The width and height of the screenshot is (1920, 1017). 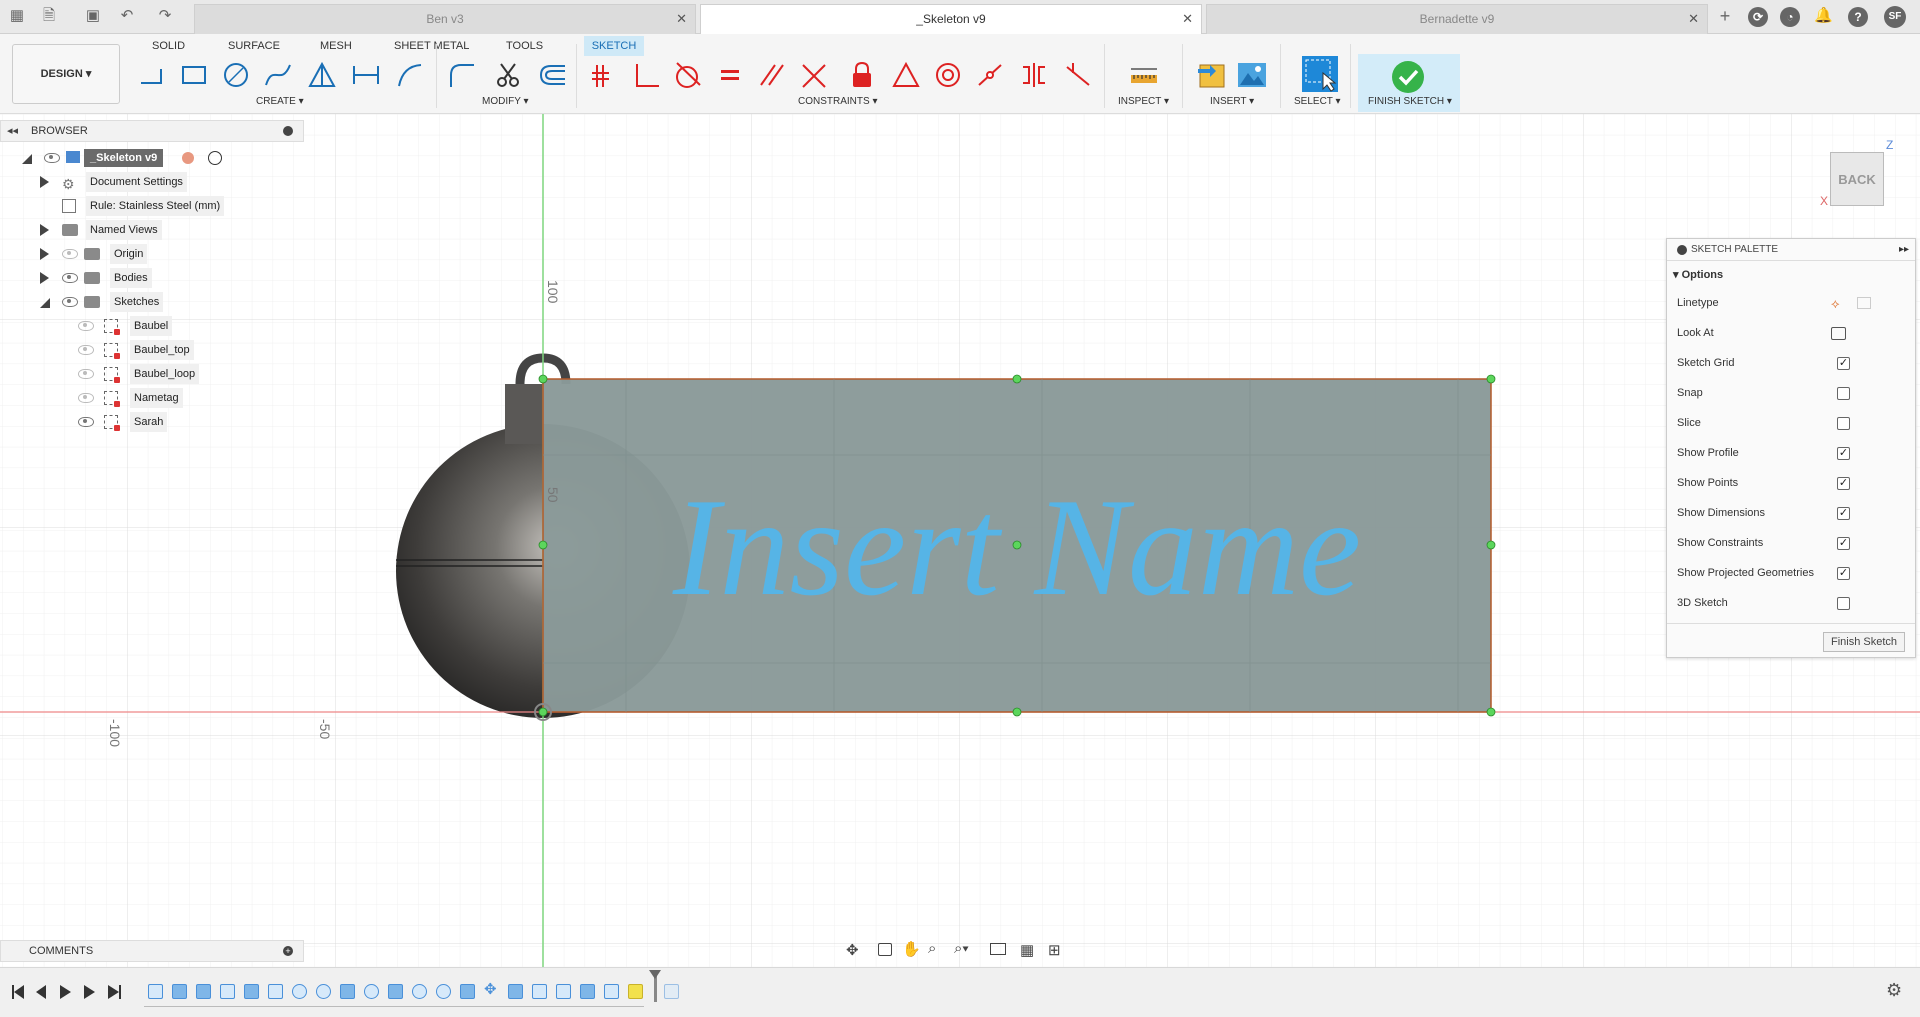 What do you see at coordinates (852, 950) in the screenshot?
I see `orbit-icon: ✥` at bounding box center [852, 950].